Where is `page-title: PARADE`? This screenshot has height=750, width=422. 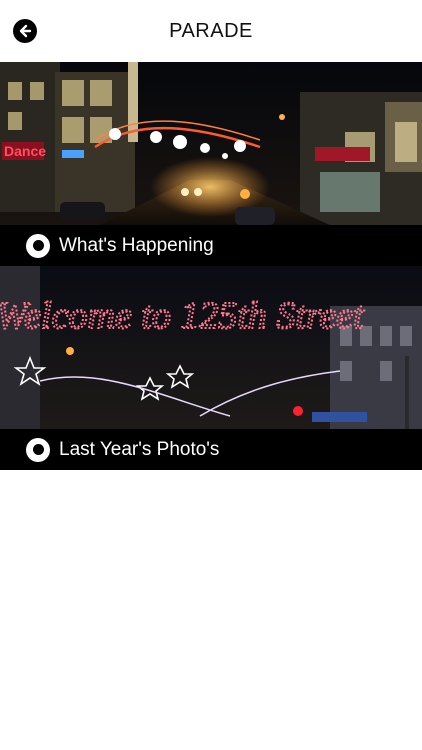
page-title: PARADE is located at coordinates (211, 30).